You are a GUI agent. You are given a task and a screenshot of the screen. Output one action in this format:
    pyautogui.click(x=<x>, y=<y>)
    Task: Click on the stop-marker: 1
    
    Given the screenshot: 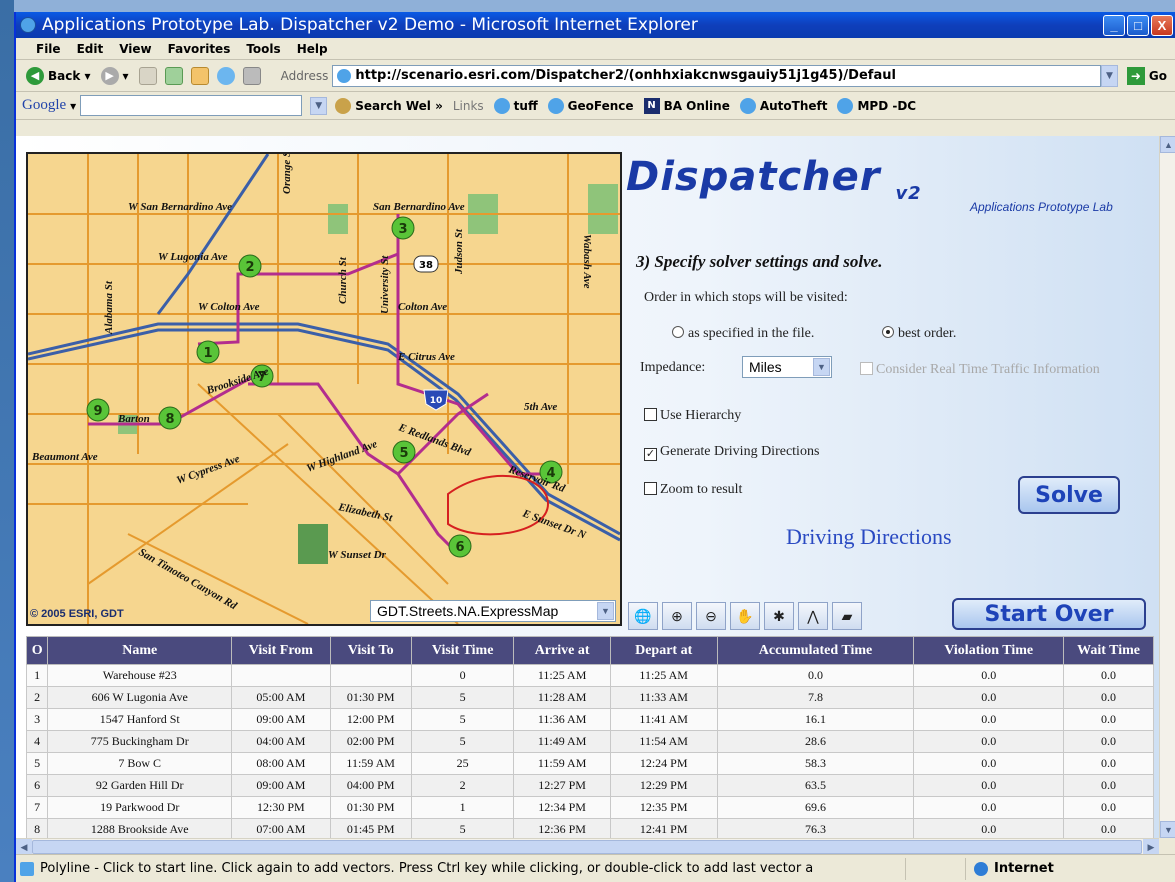 What is the action you would take?
    pyautogui.click(x=208, y=352)
    